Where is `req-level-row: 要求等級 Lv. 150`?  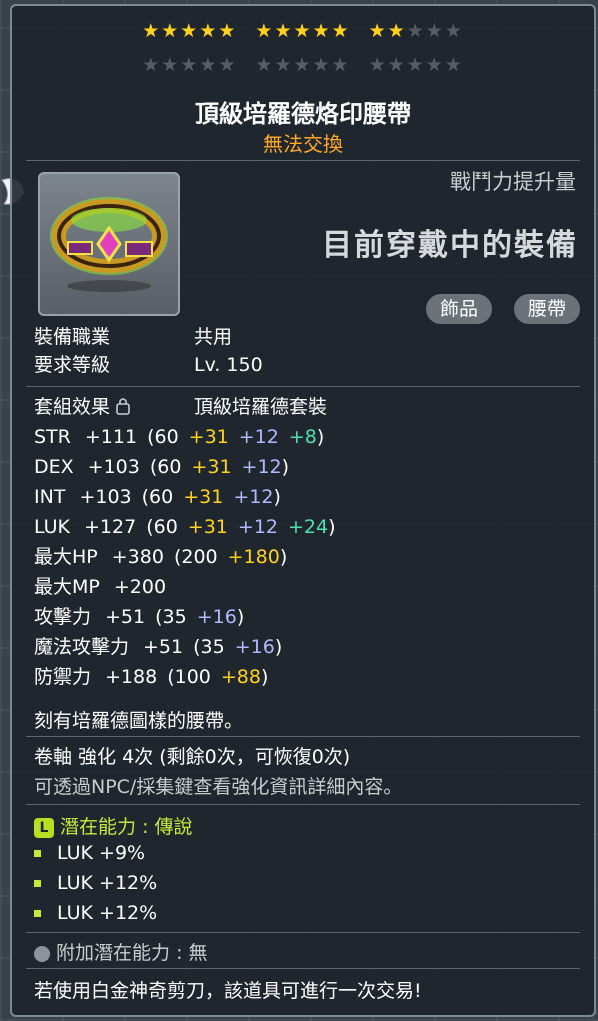 req-level-row: 要求等級 Lv. 150 is located at coordinates (148, 365).